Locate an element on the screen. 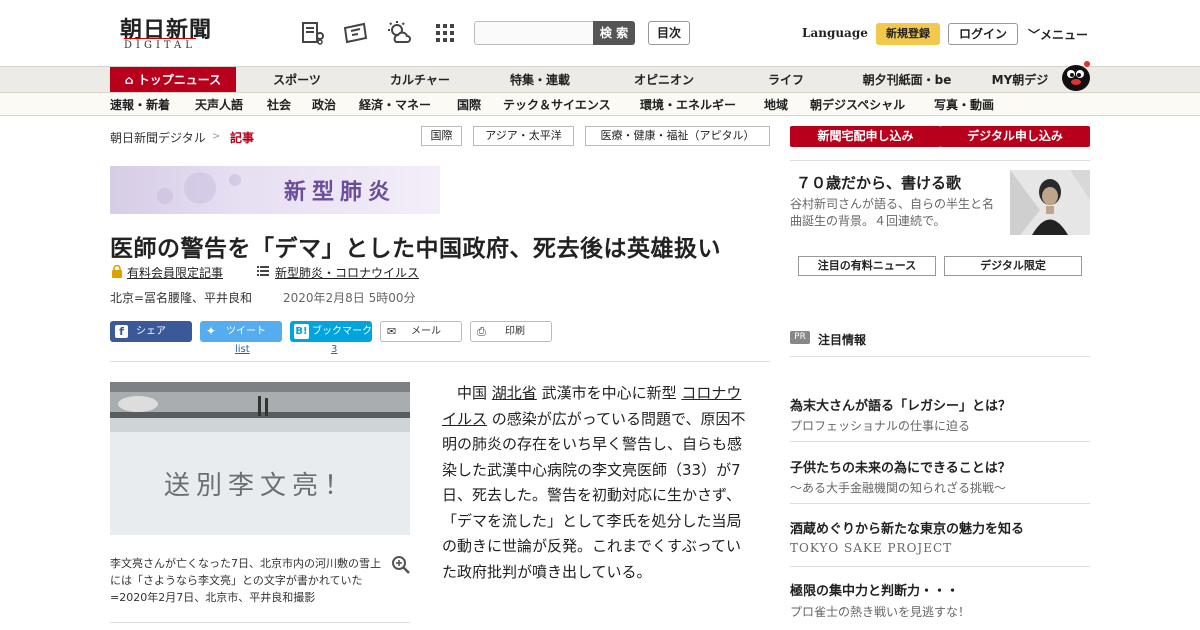  pr-item-title: 酒蔵めぐりから新たな東京の魅力を知る is located at coordinates (907, 527).